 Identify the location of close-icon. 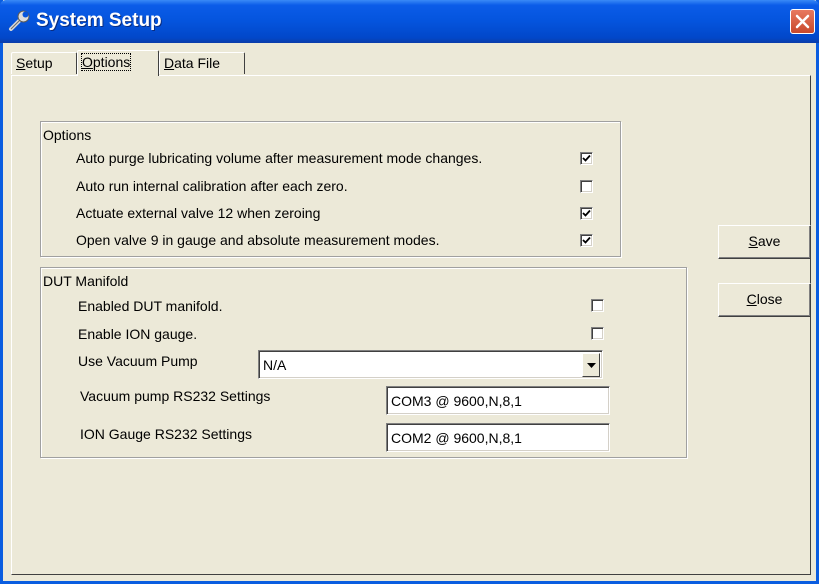
(802, 21).